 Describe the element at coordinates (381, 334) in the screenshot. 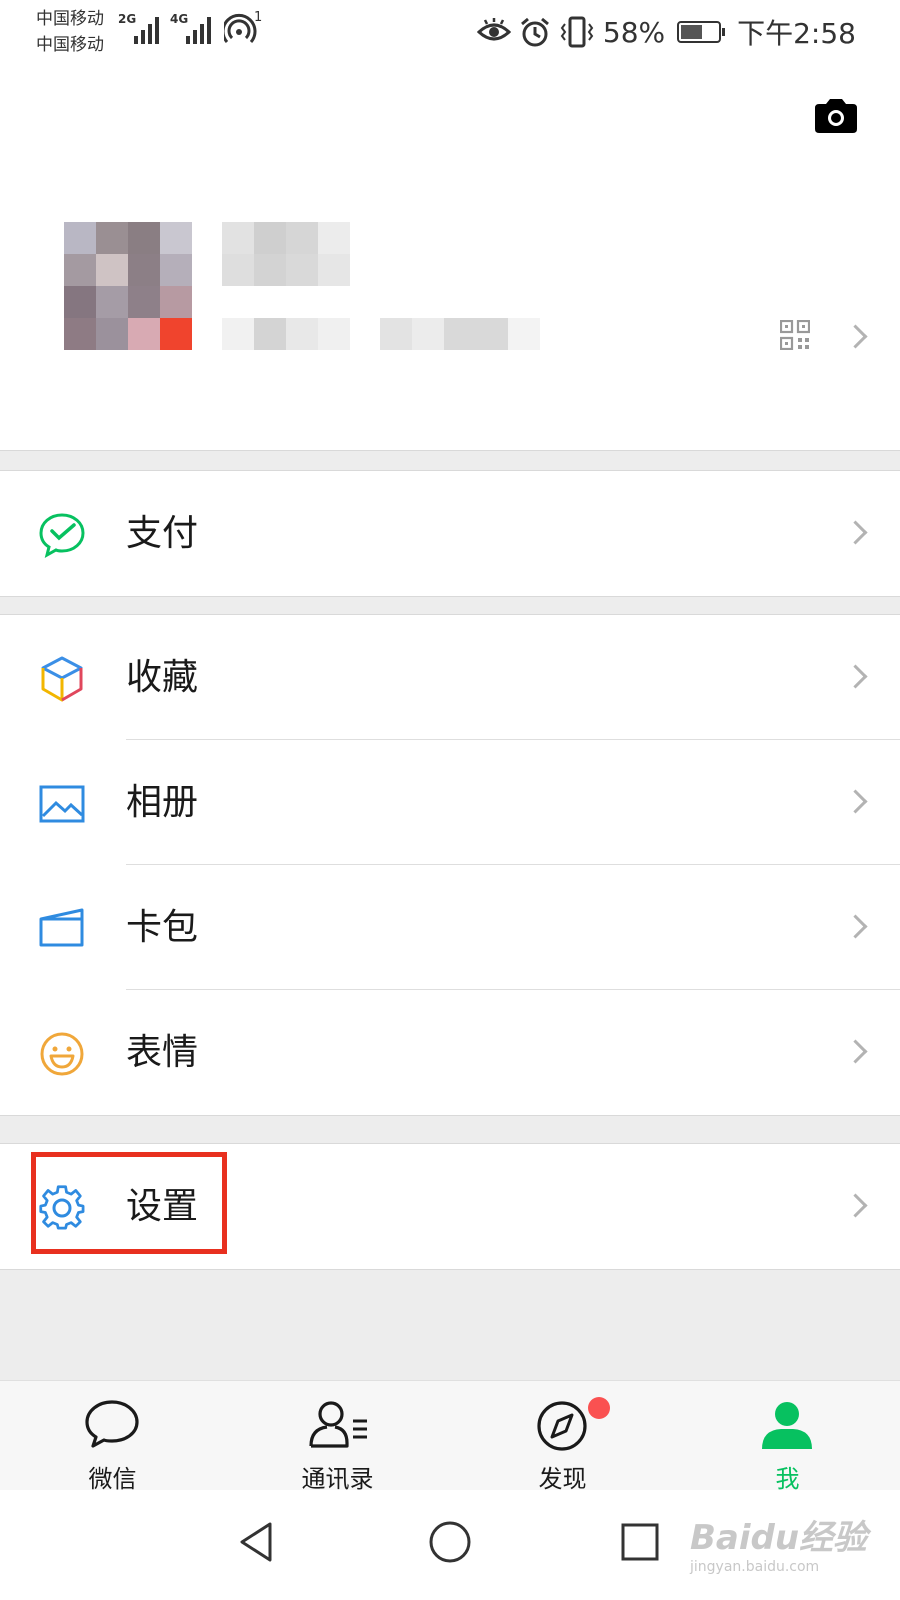

I see `wechat-id-pixelated` at that location.